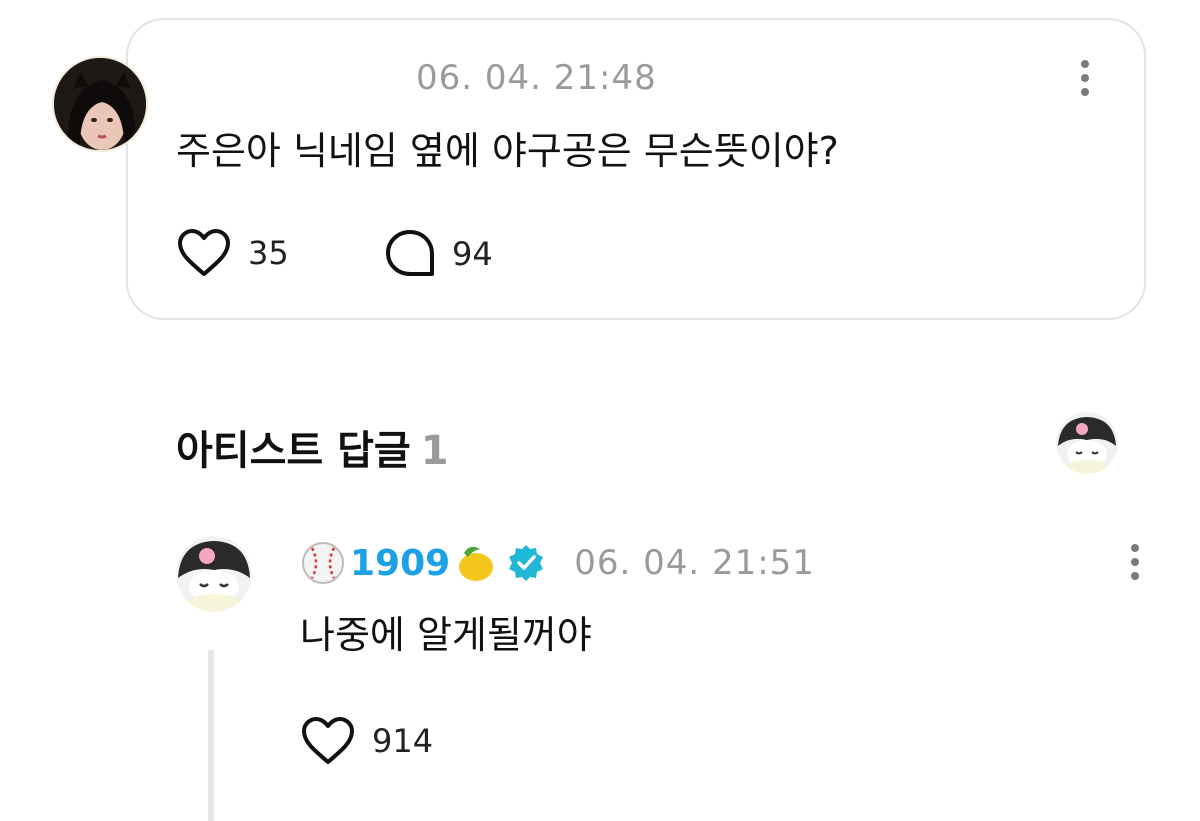 This screenshot has height=821, width=1200. I want to click on artist-replies-count: 1, so click(434, 451).